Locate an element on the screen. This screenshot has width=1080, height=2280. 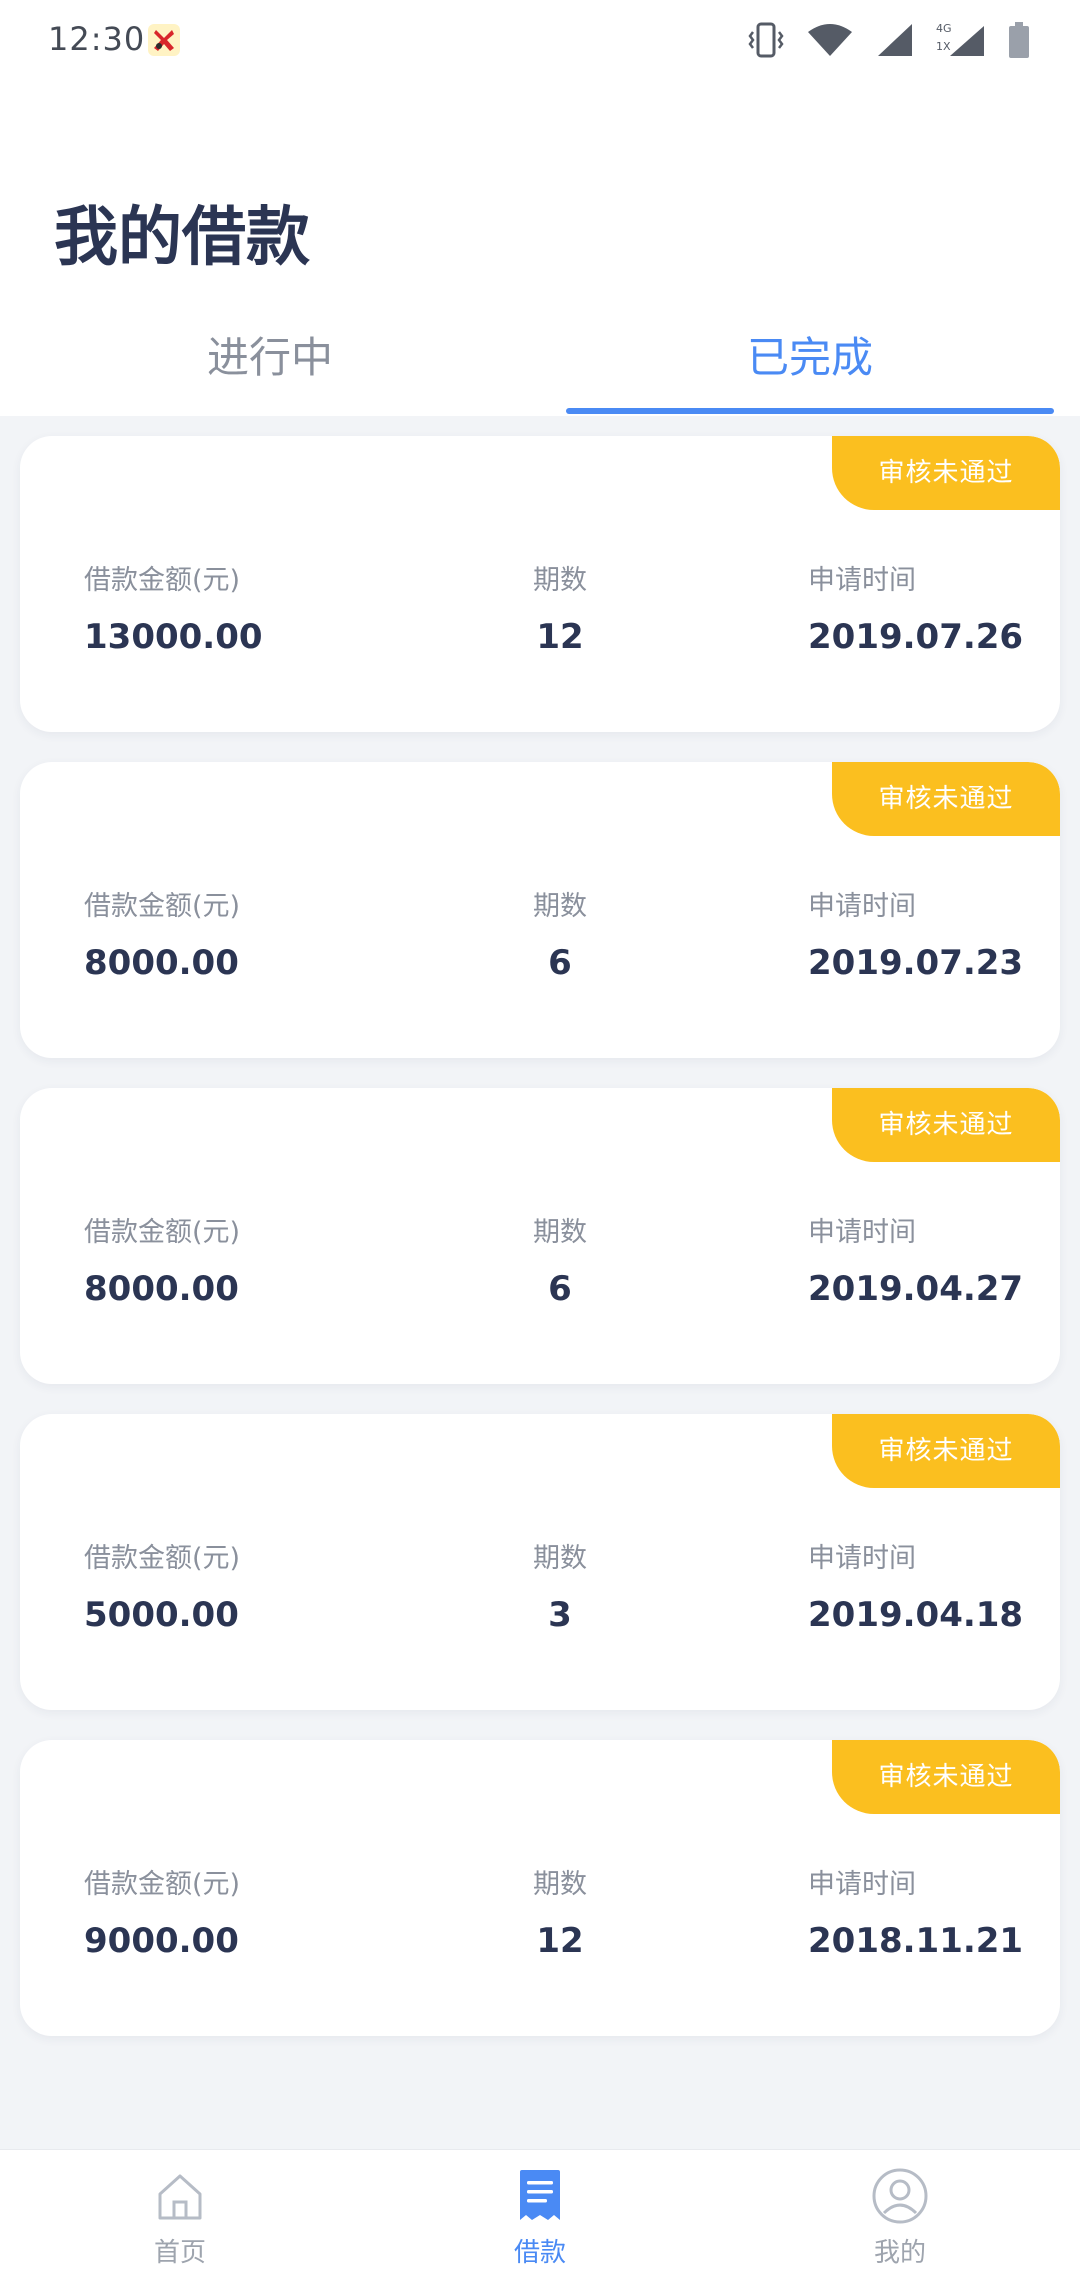
amount-column: 借款金额(元) 13000.00 is located at coordinates (173, 607).